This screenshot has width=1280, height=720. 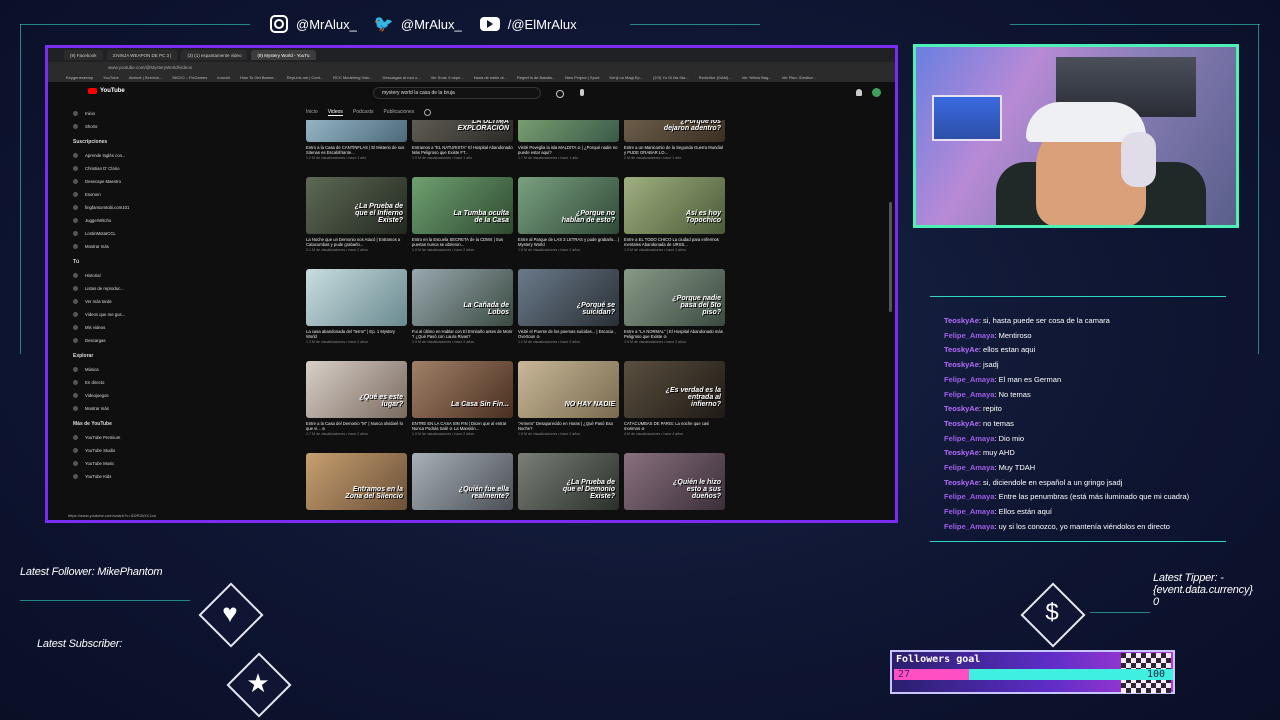 What do you see at coordinates (214, 55) in the screenshot?
I see `browser-tab: (3) (1) espantamente video` at bounding box center [214, 55].